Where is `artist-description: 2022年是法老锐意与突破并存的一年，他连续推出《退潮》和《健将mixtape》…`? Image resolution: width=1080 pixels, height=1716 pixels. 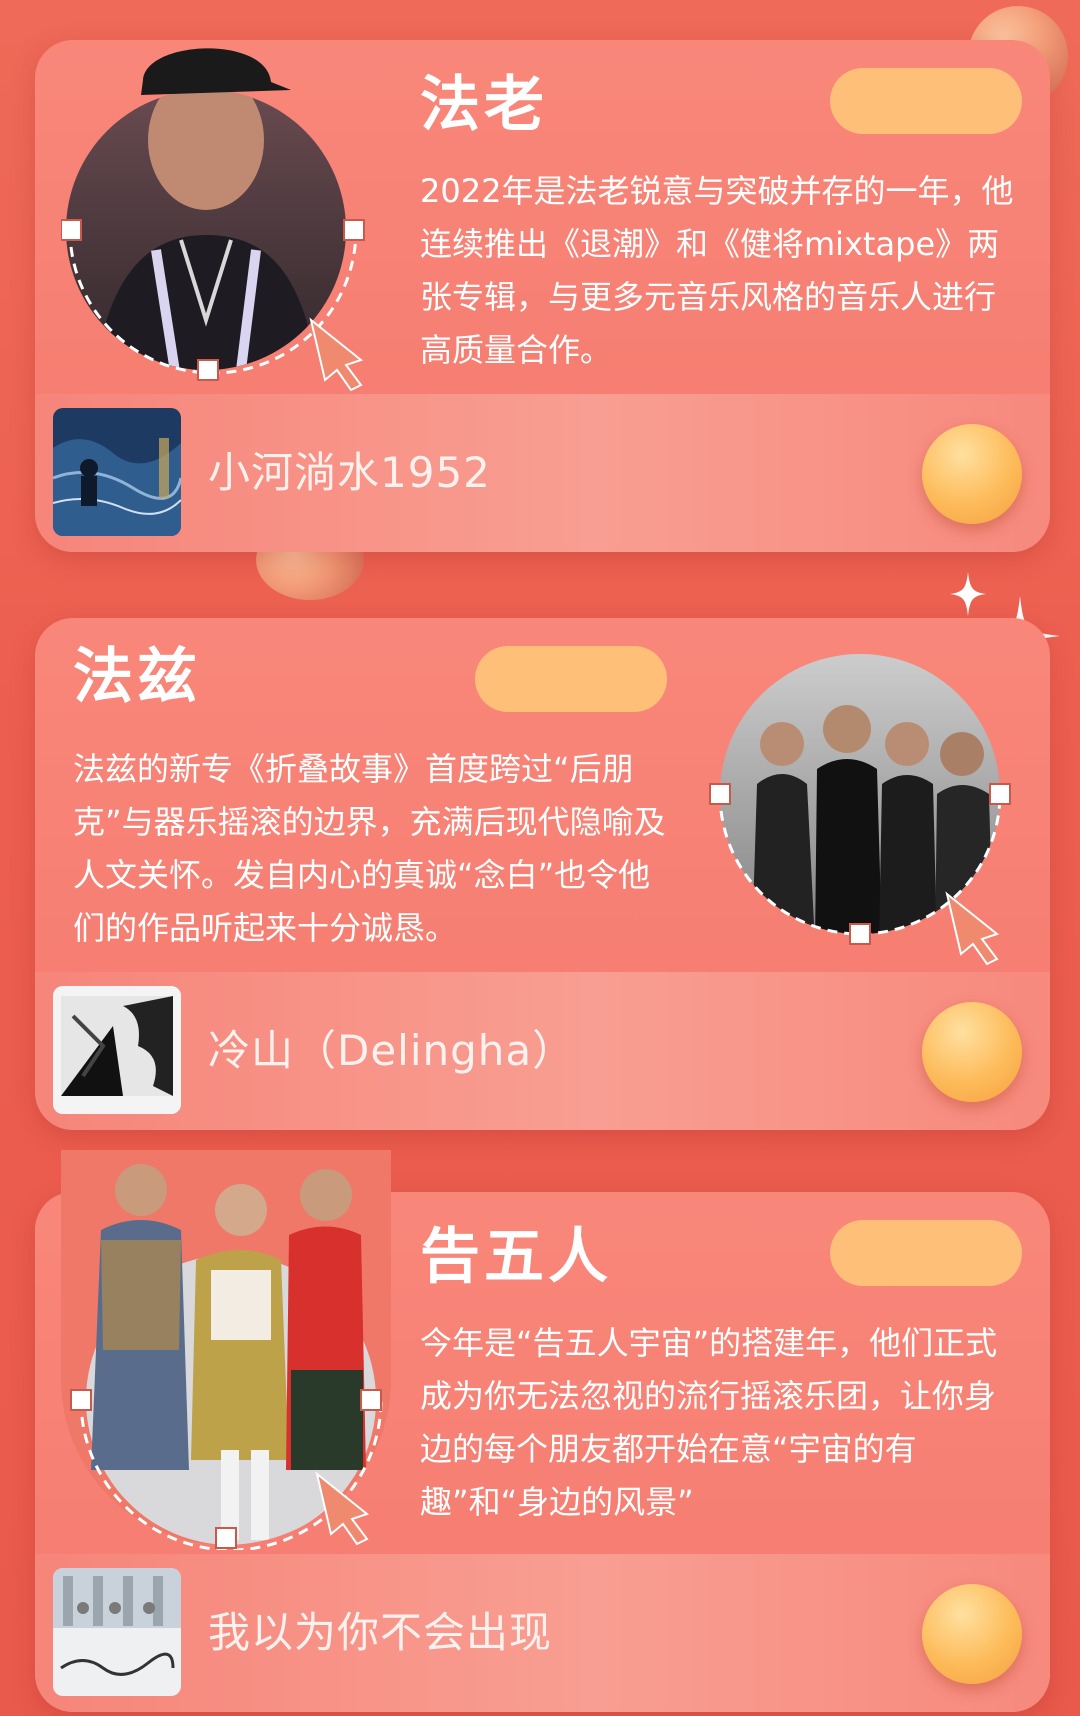
artist-description: 2022年是法老锐意与突破并存的一年，他连续推出《退潮》和《健将mixtape》… is located at coordinates (717, 270).